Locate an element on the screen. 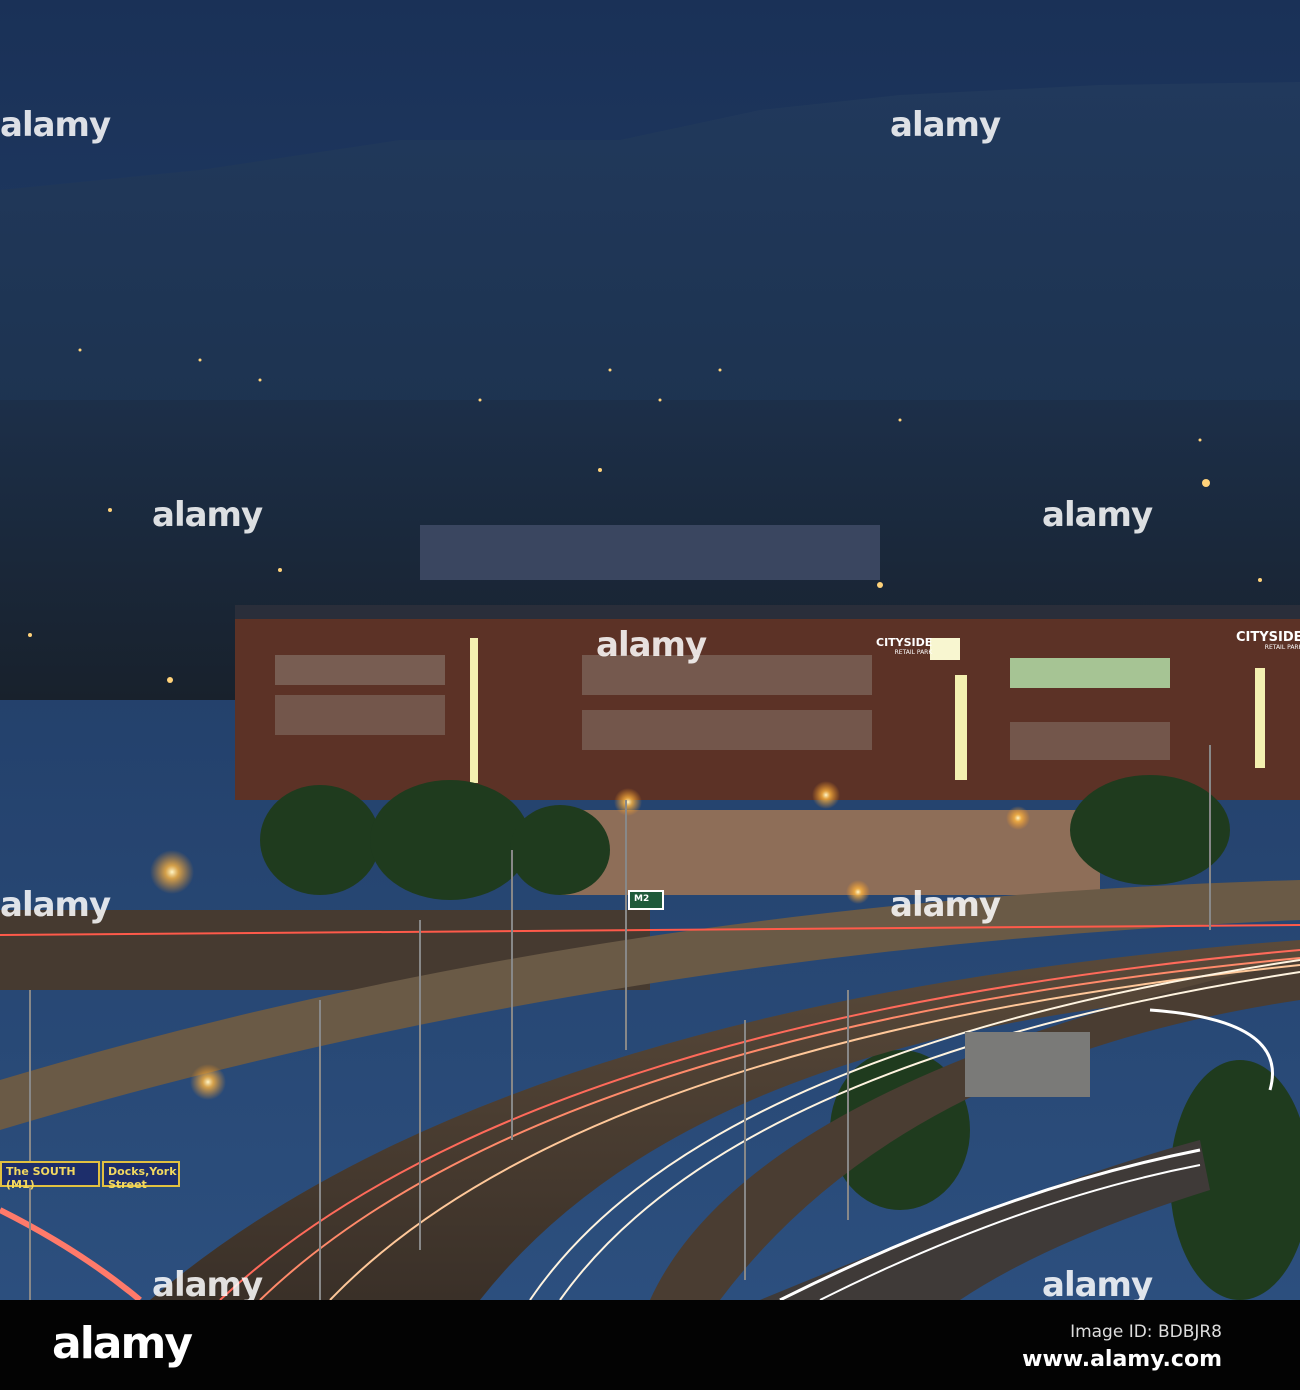 This screenshot has height=1390, width=1300. cityside-sign-2: CITYSIDE RETAIL PARK is located at coordinates (1268, 642).